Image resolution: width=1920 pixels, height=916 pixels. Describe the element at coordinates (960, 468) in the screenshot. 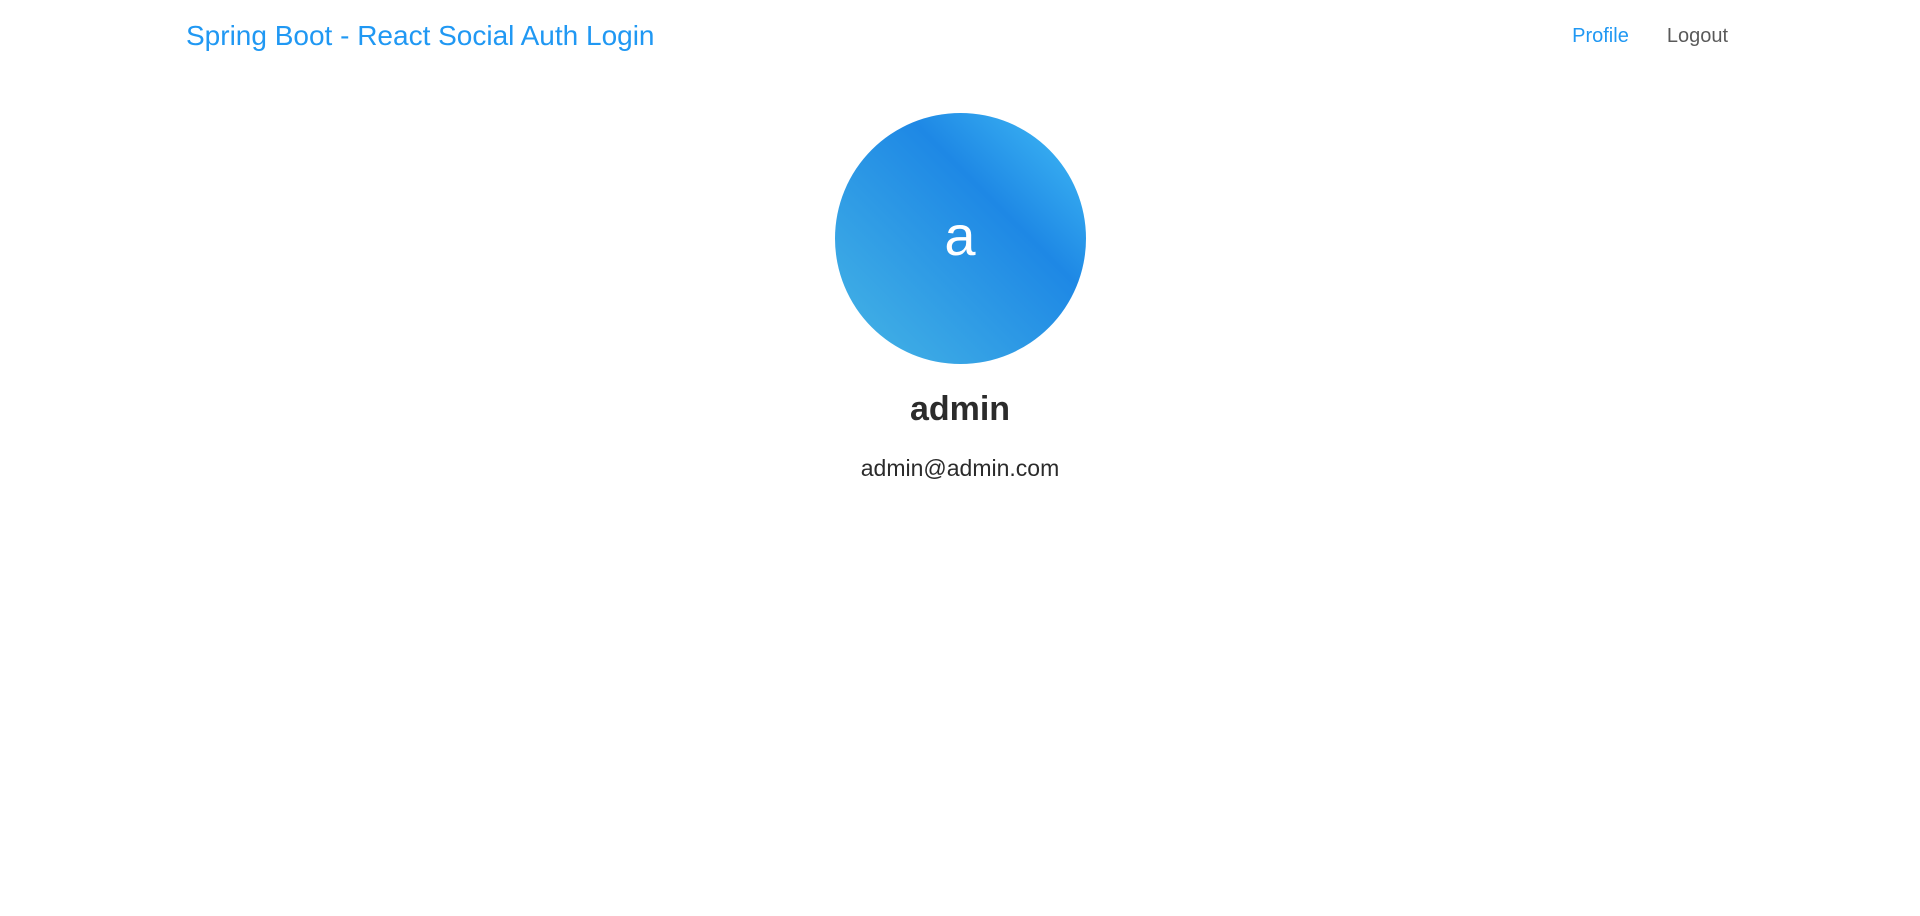

I see `profile-email: admin@admin.com` at that location.